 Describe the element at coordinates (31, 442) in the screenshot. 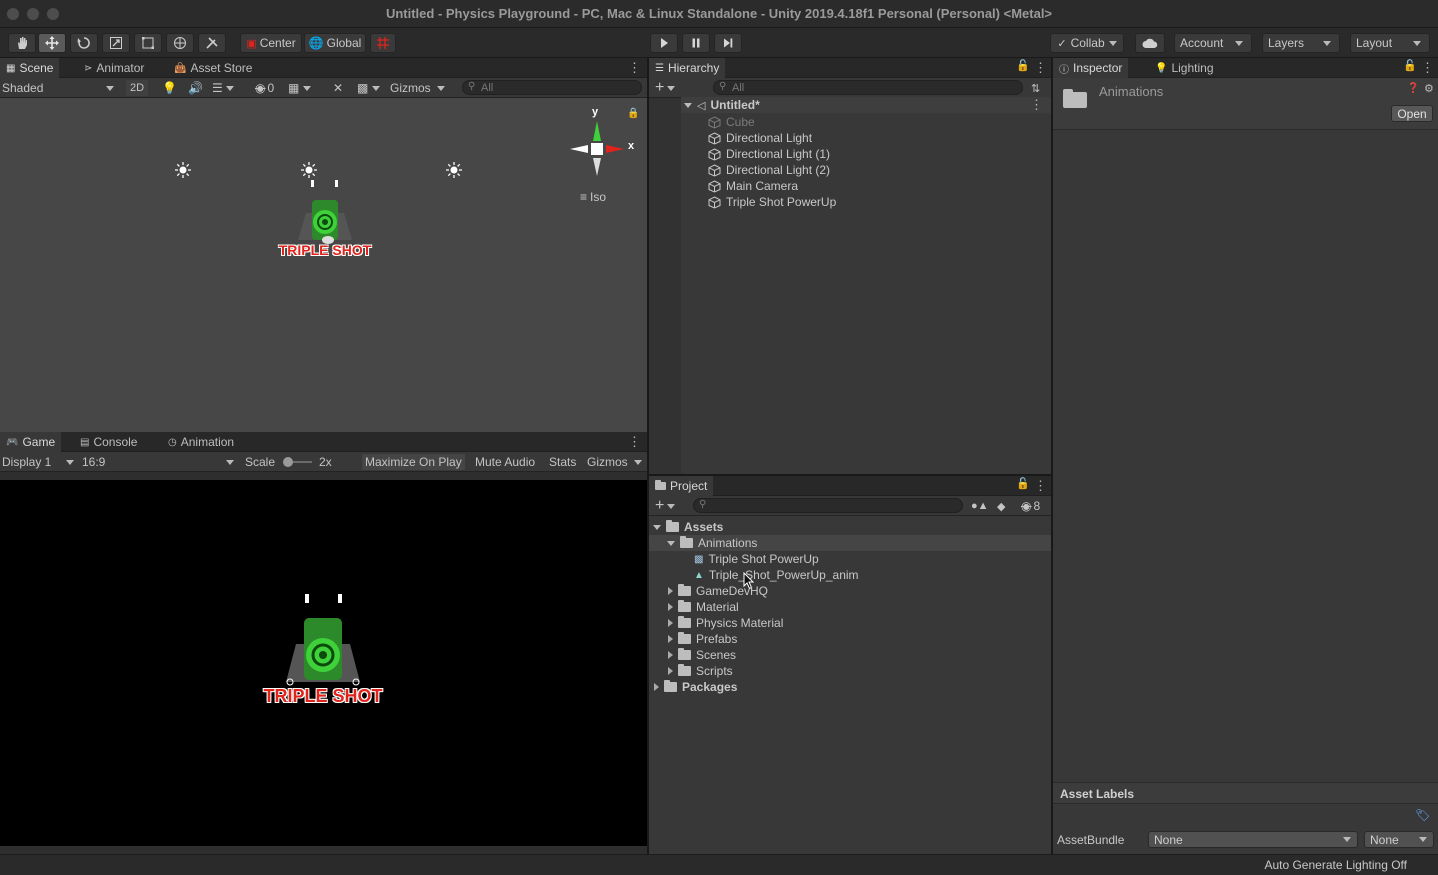

I see `tab-game: 🎮 Game` at that location.